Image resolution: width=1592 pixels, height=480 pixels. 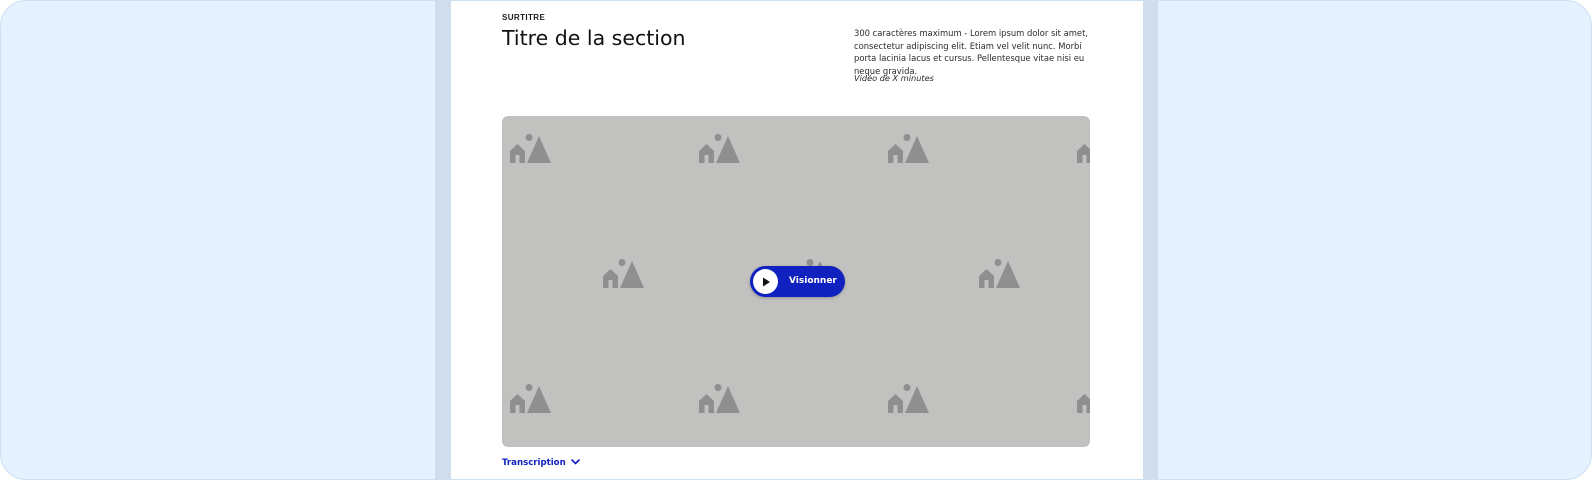 I want to click on transcription-toggle: Transcription, so click(x=541, y=463).